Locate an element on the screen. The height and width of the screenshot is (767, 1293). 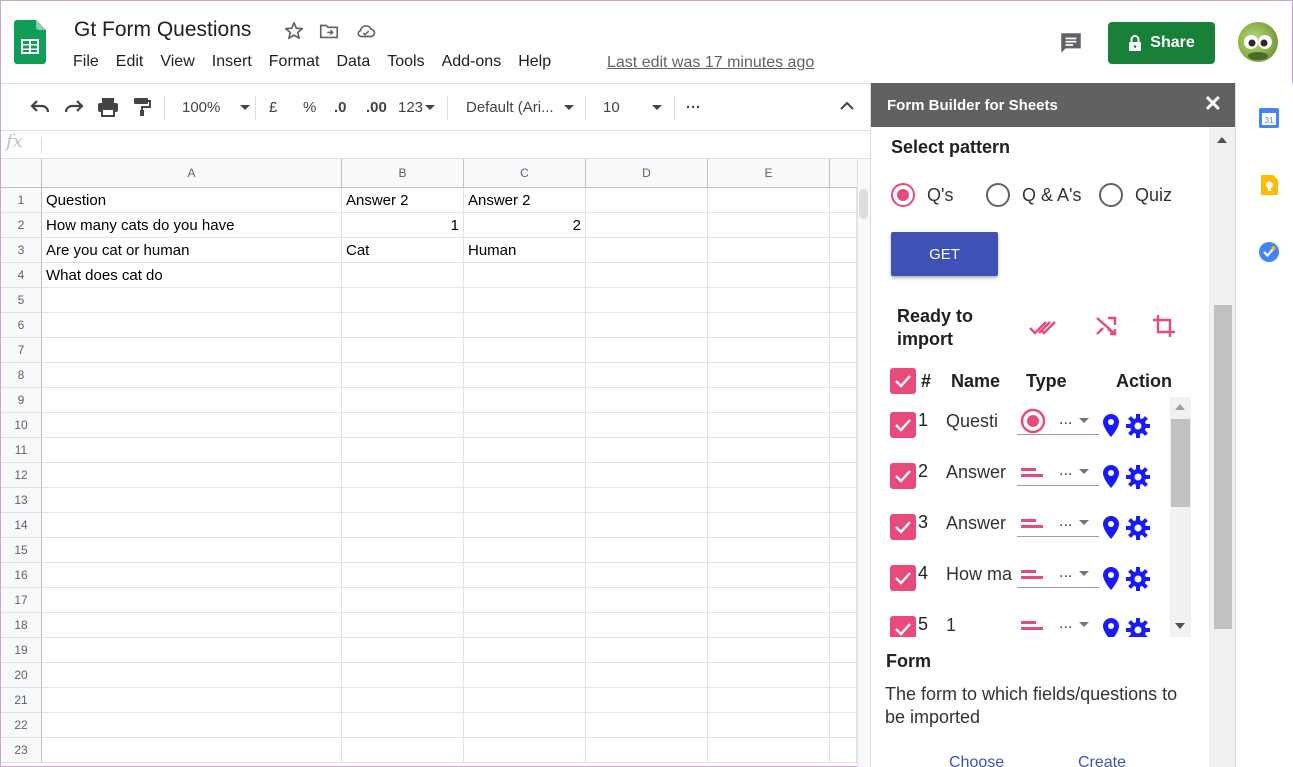
collapse-toolbar-icon is located at coordinates (847, 106).